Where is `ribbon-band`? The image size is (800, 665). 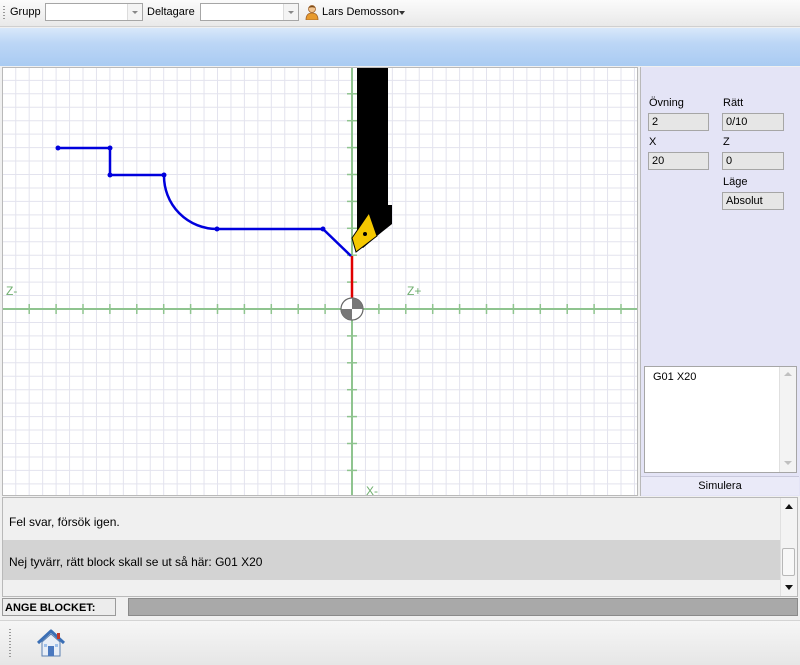
ribbon-band is located at coordinates (400, 47).